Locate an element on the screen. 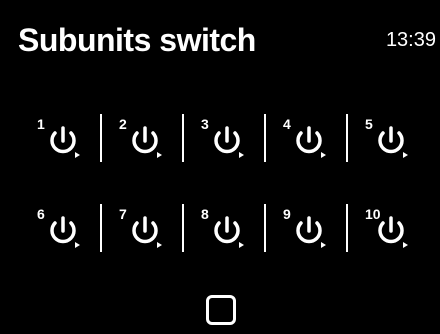 The width and height of the screenshot is (440, 334). clock: 13:39 is located at coordinates (410, 40).